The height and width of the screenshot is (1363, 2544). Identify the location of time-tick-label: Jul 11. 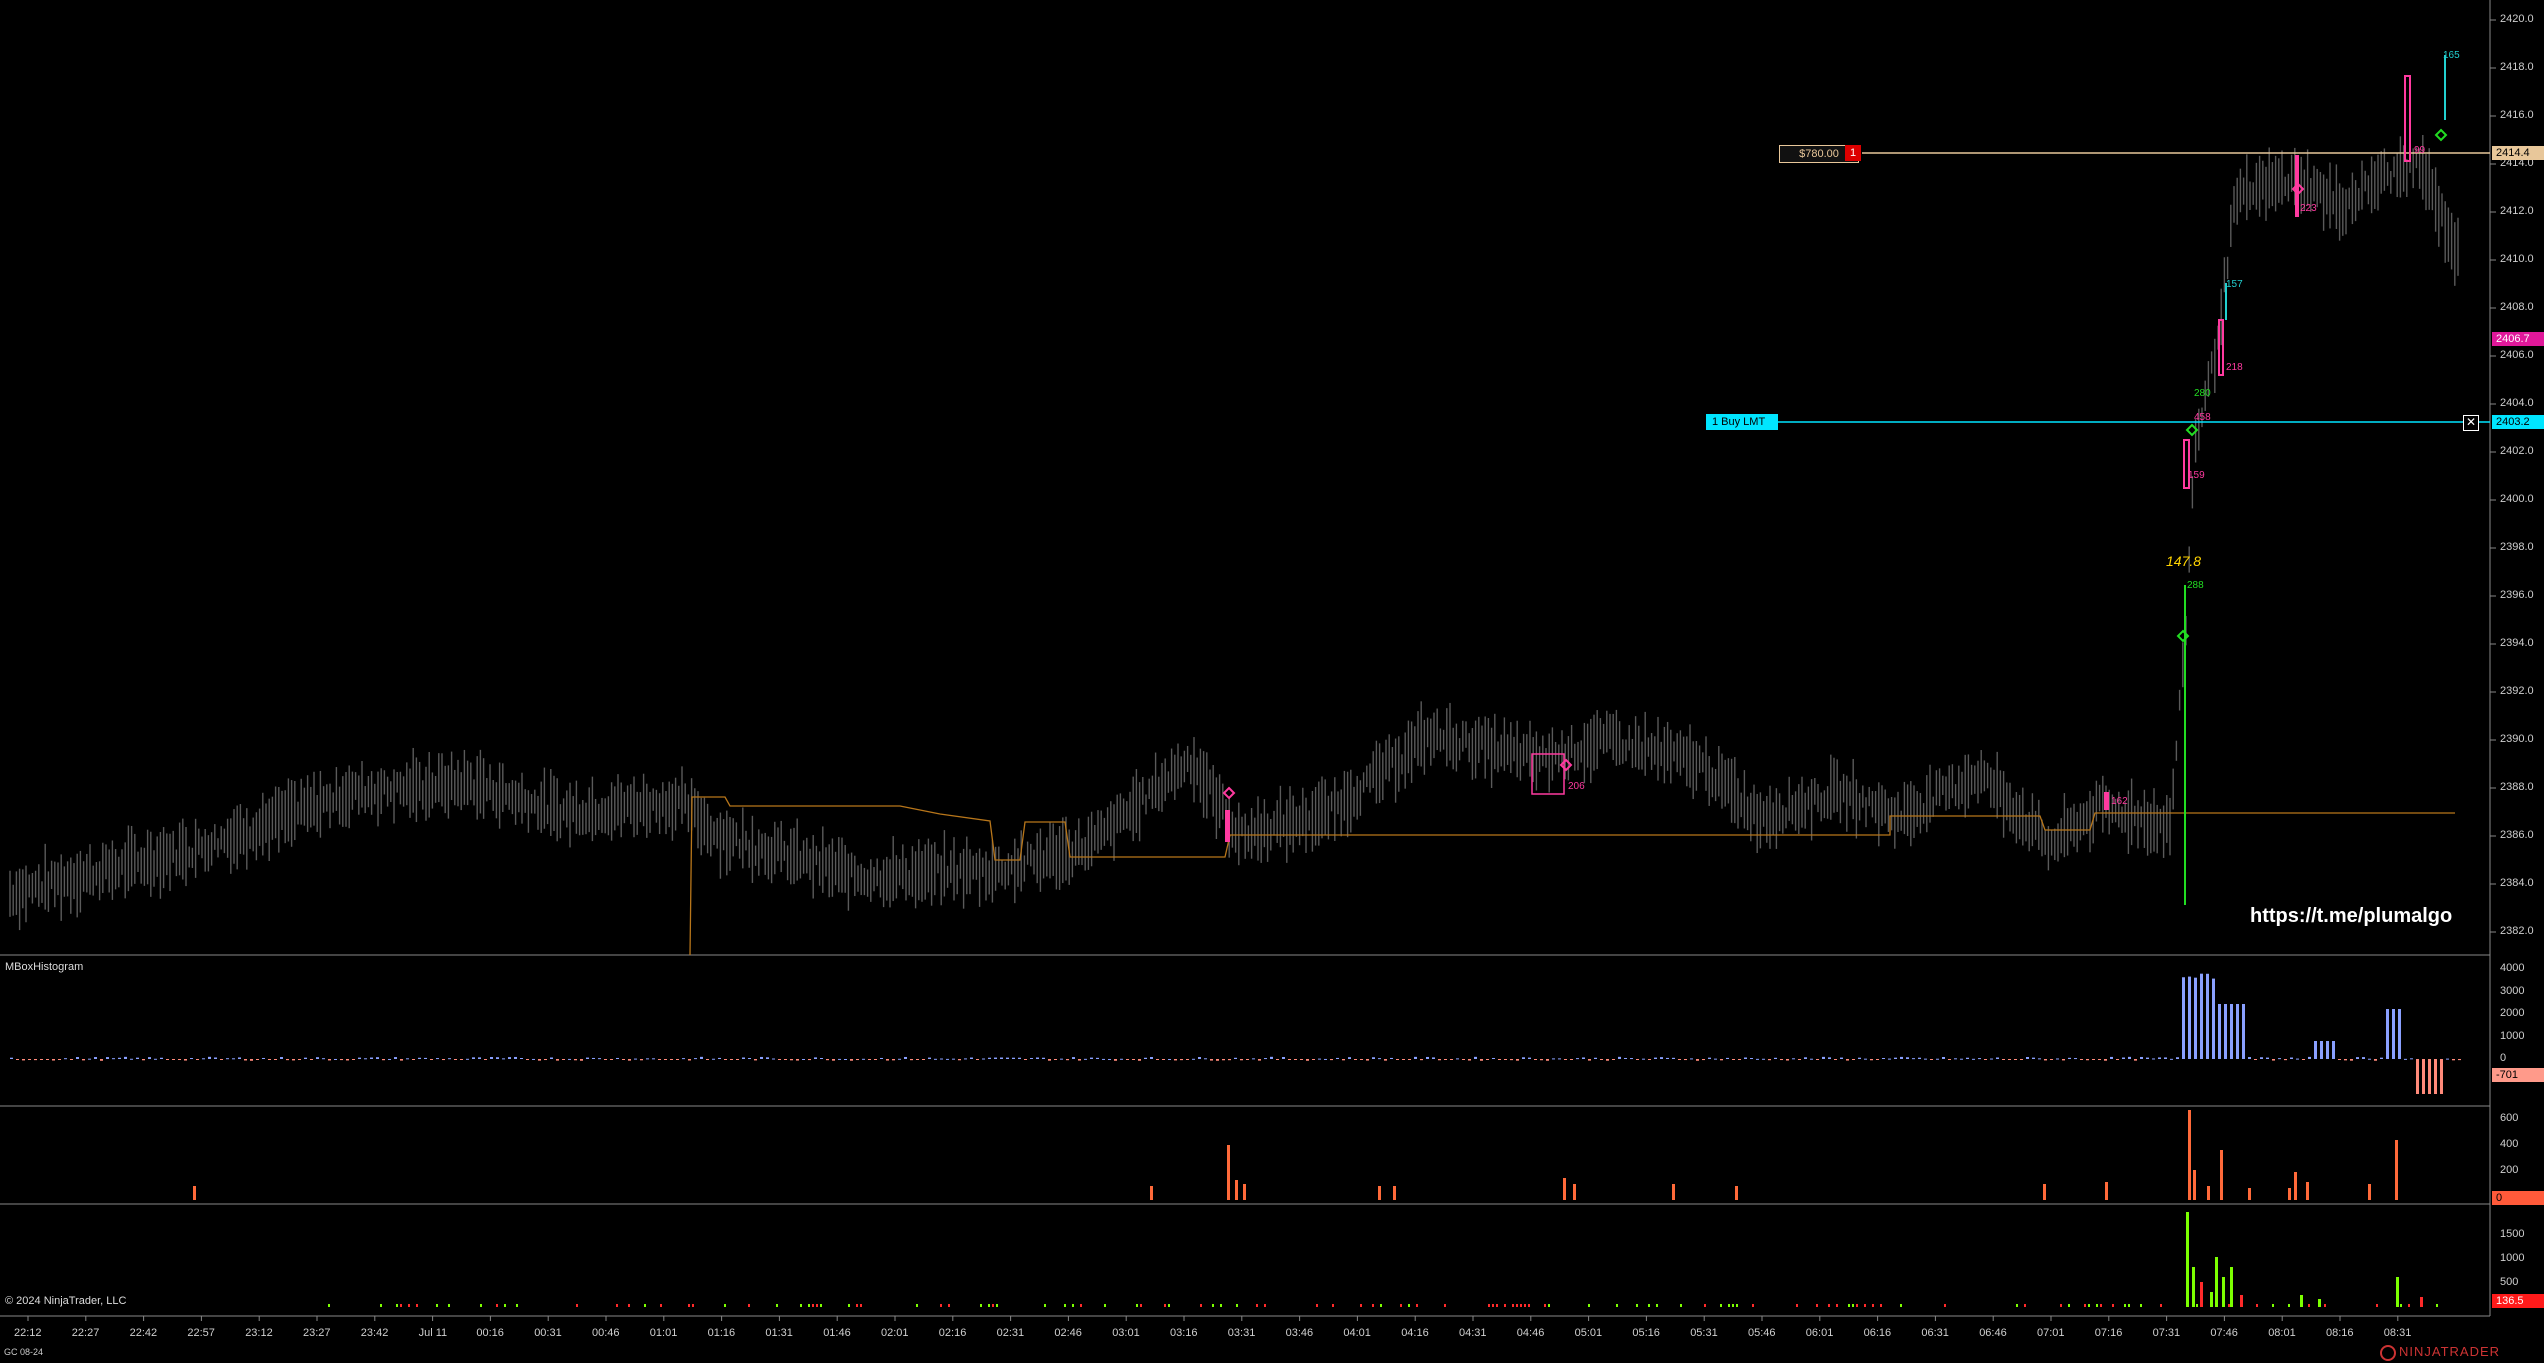
(433, 1333).